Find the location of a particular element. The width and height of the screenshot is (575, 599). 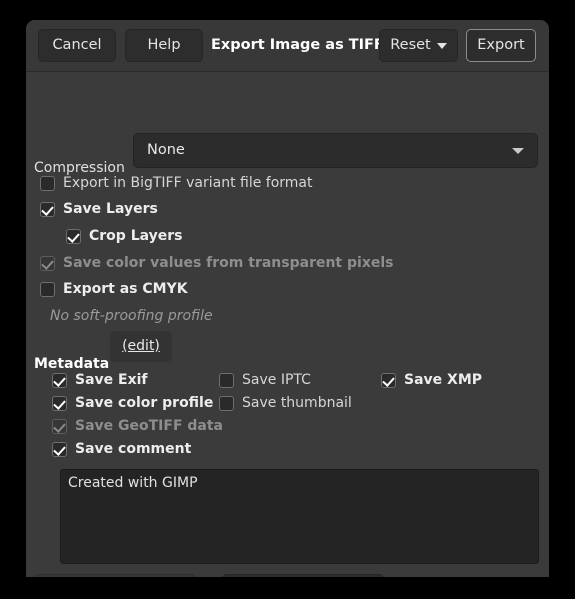

cancel-button: Cancel is located at coordinates (77, 45).